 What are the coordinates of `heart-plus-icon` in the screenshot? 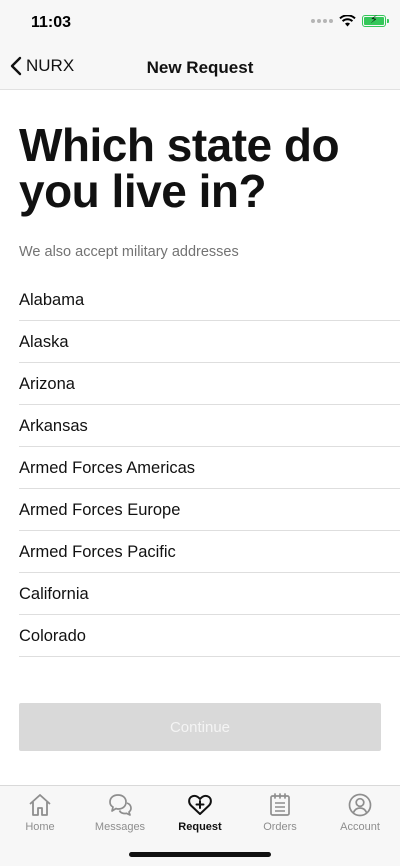 It's located at (200, 804).